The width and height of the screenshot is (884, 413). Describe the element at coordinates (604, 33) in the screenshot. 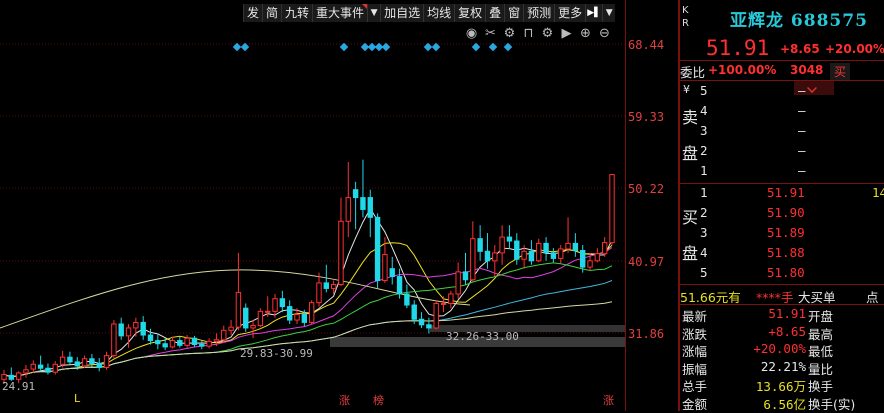

I see `zoom-out-icon: ⊖` at that location.